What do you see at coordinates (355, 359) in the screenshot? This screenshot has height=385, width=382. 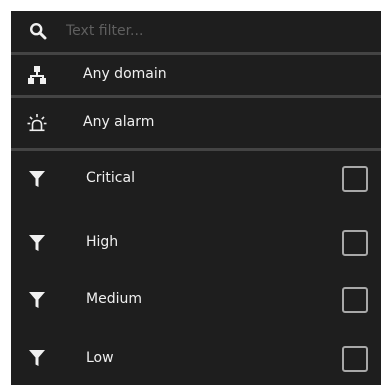 I see `severity-checkbox-low` at bounding box center [355, 359].